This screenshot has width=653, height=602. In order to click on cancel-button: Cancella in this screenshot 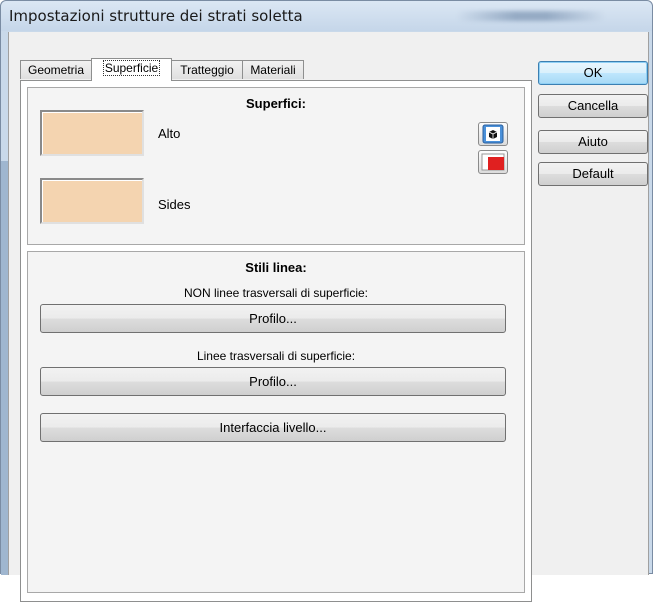, I will do `click(593, 106)`.